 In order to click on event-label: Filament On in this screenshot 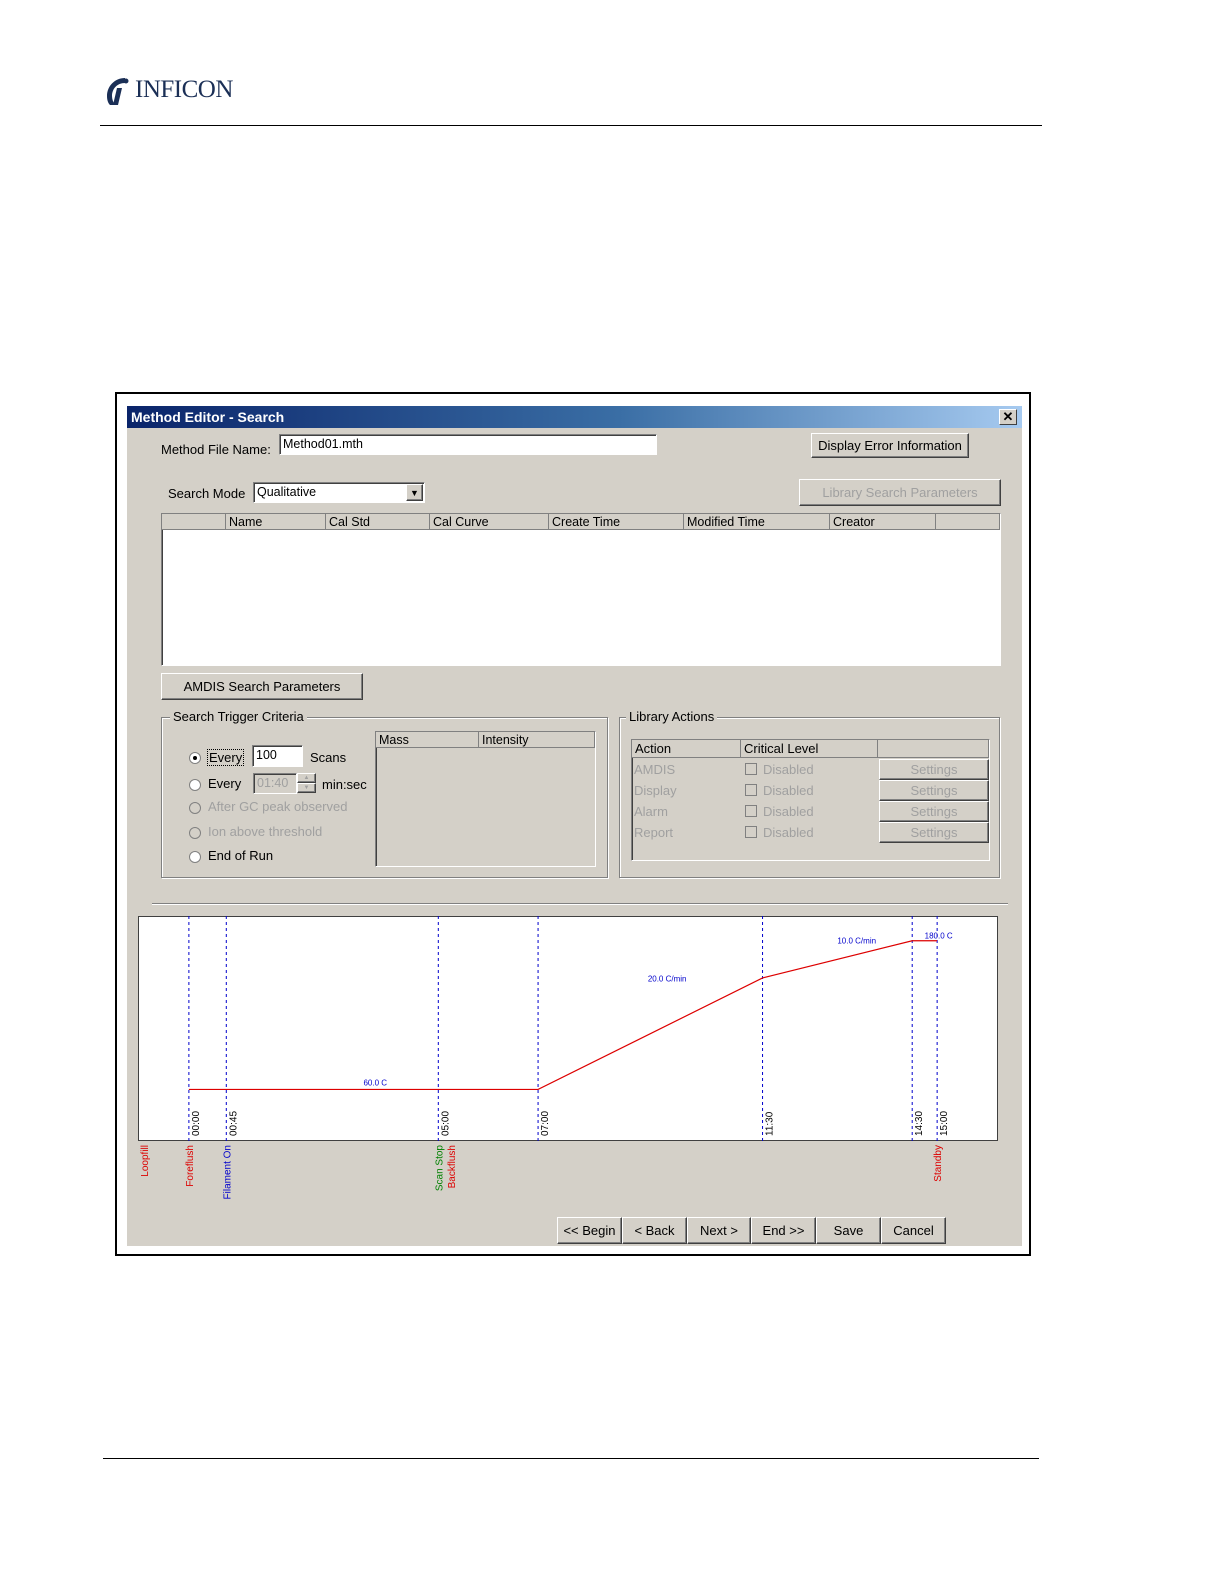, I will do `click(227, 1172)`.